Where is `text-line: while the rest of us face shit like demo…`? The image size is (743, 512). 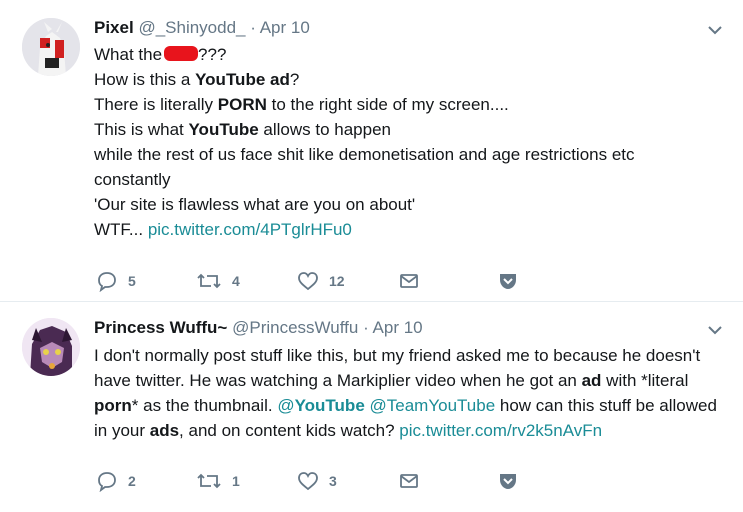
text-line: while the rest of us face shit like demo… is located at coordinates (364, 154).